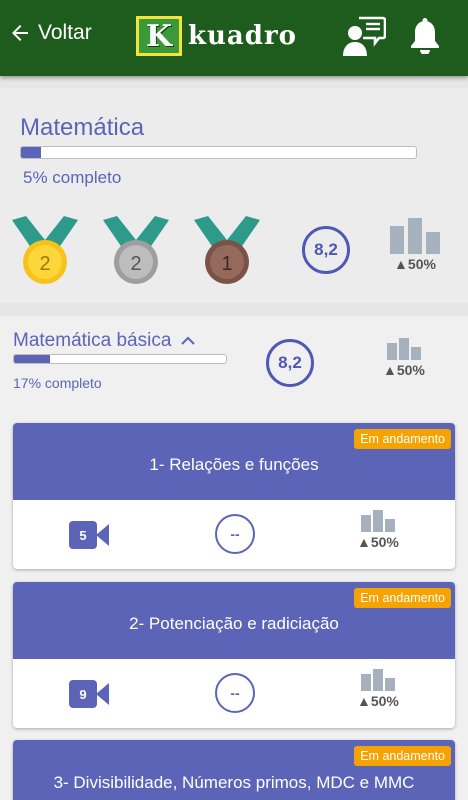 The width and height of the screenshot is (468, 800). I want to click on logo-text: kuadro, so click(242, 36).